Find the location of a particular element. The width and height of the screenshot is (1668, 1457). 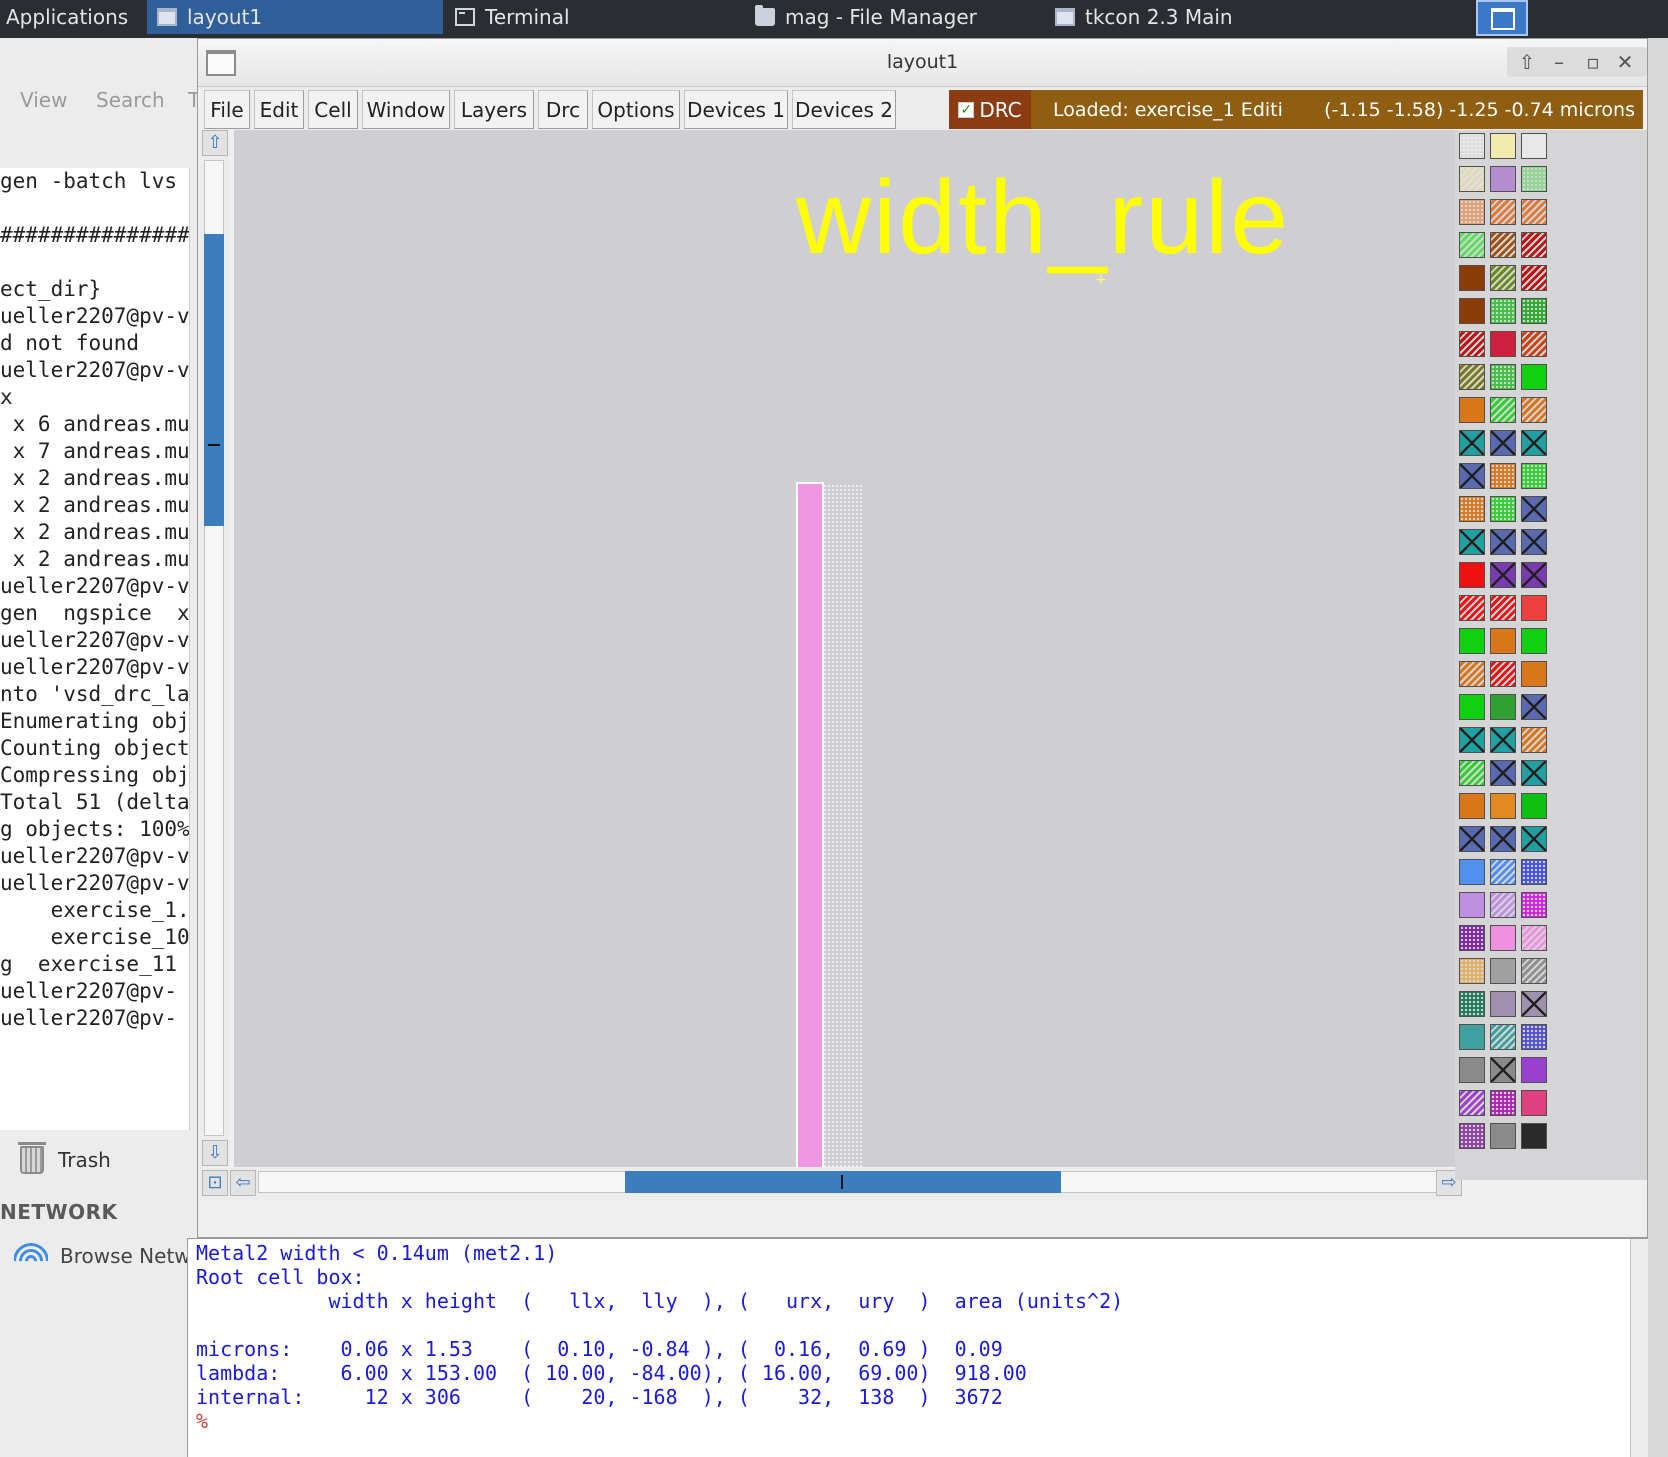

console-prompt: % is located at coordinates (202, 1421).